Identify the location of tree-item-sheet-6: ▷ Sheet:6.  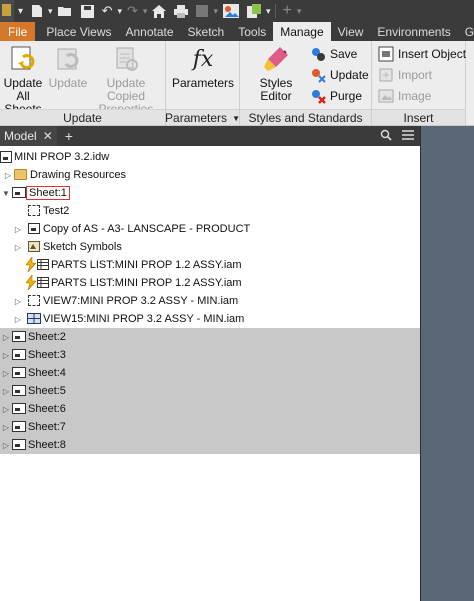
(210, 409).